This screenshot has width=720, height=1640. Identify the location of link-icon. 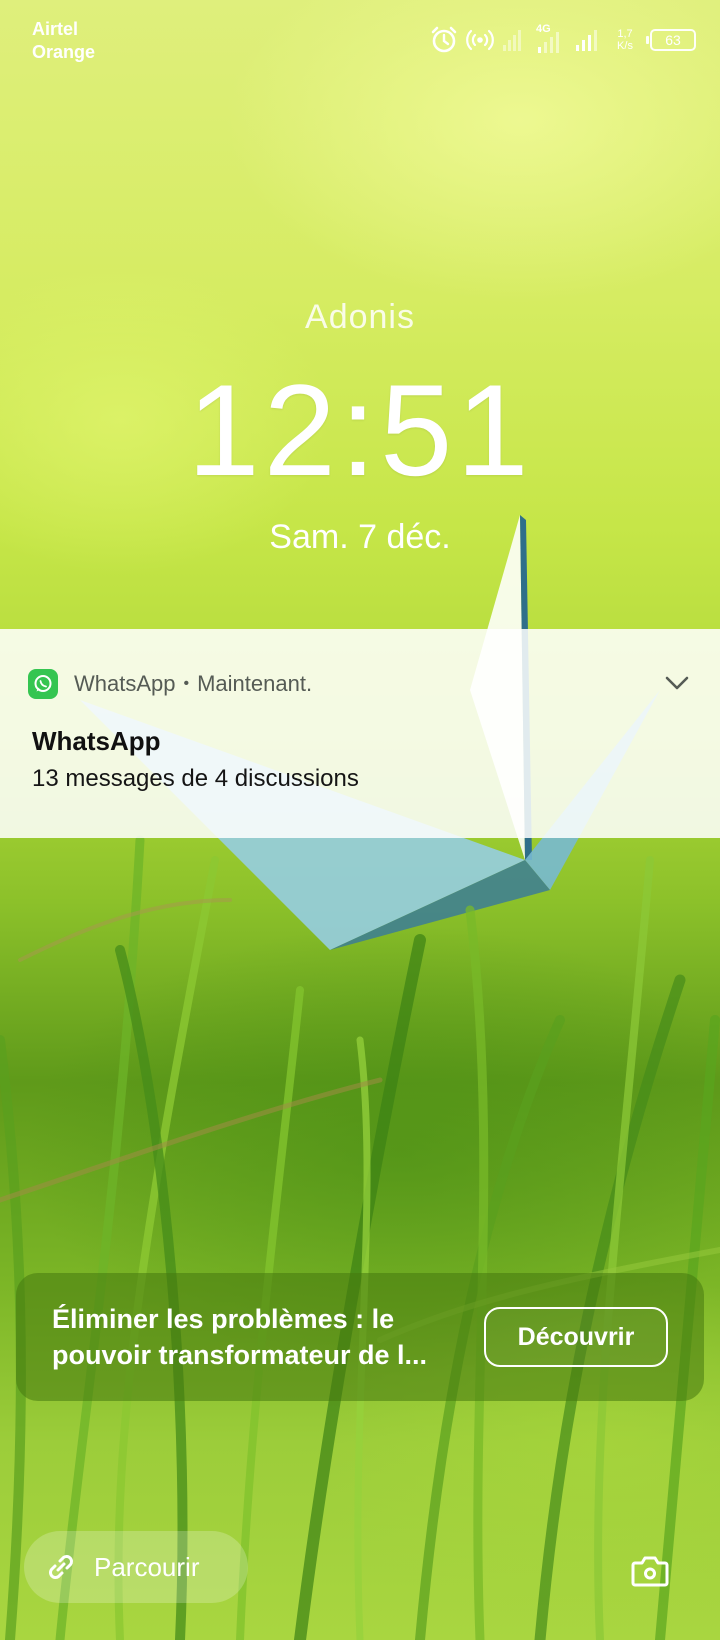
(61, 1567).